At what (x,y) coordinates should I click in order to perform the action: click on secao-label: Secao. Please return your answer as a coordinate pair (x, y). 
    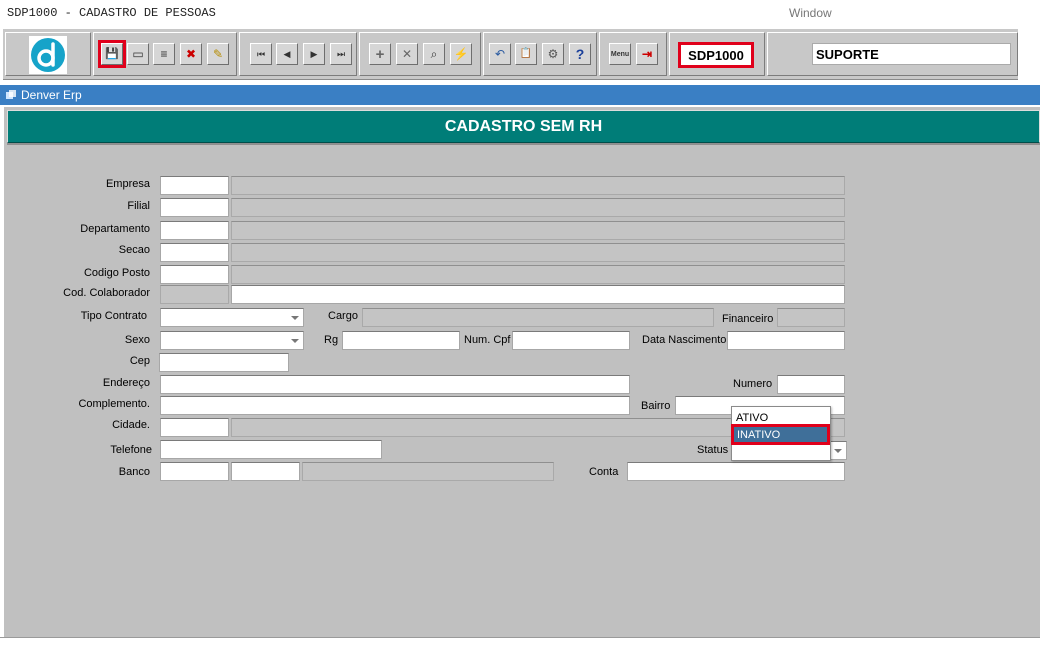
    Looking at the image, I should click on (134, 250).